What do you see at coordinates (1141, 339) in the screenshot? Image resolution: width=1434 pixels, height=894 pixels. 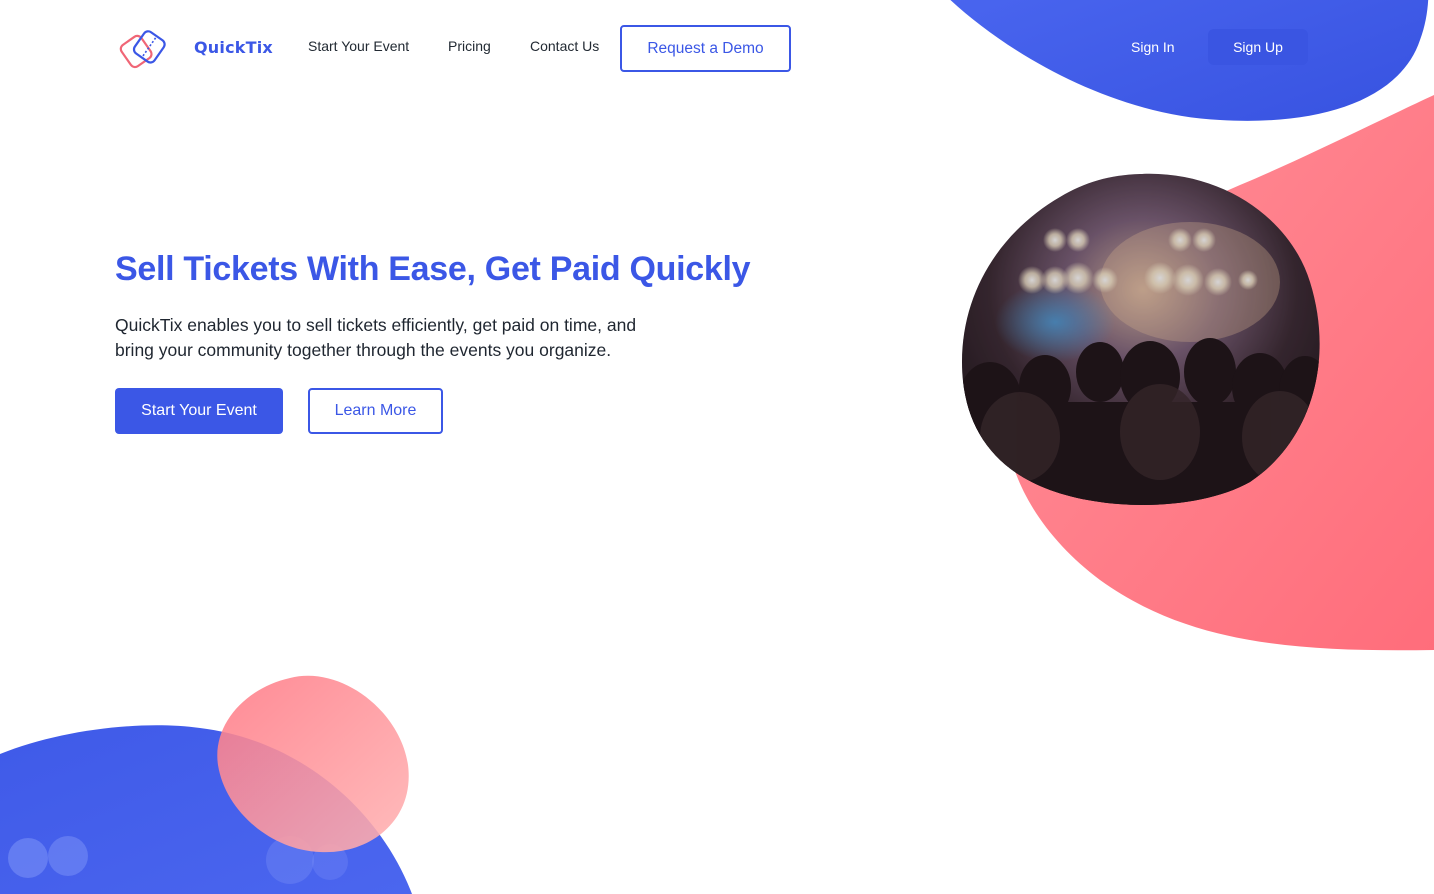 I see `concert-crowd-image` at bounding box center [1141, 339].